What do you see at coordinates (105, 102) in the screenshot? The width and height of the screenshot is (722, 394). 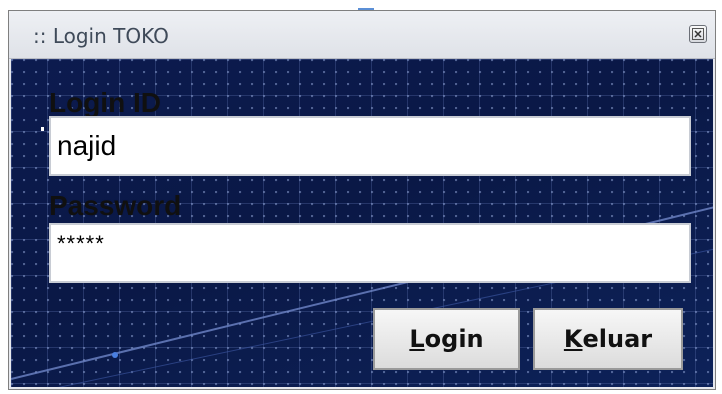 I see `login-id-label: Login ID` at bounding box center [105, 102].